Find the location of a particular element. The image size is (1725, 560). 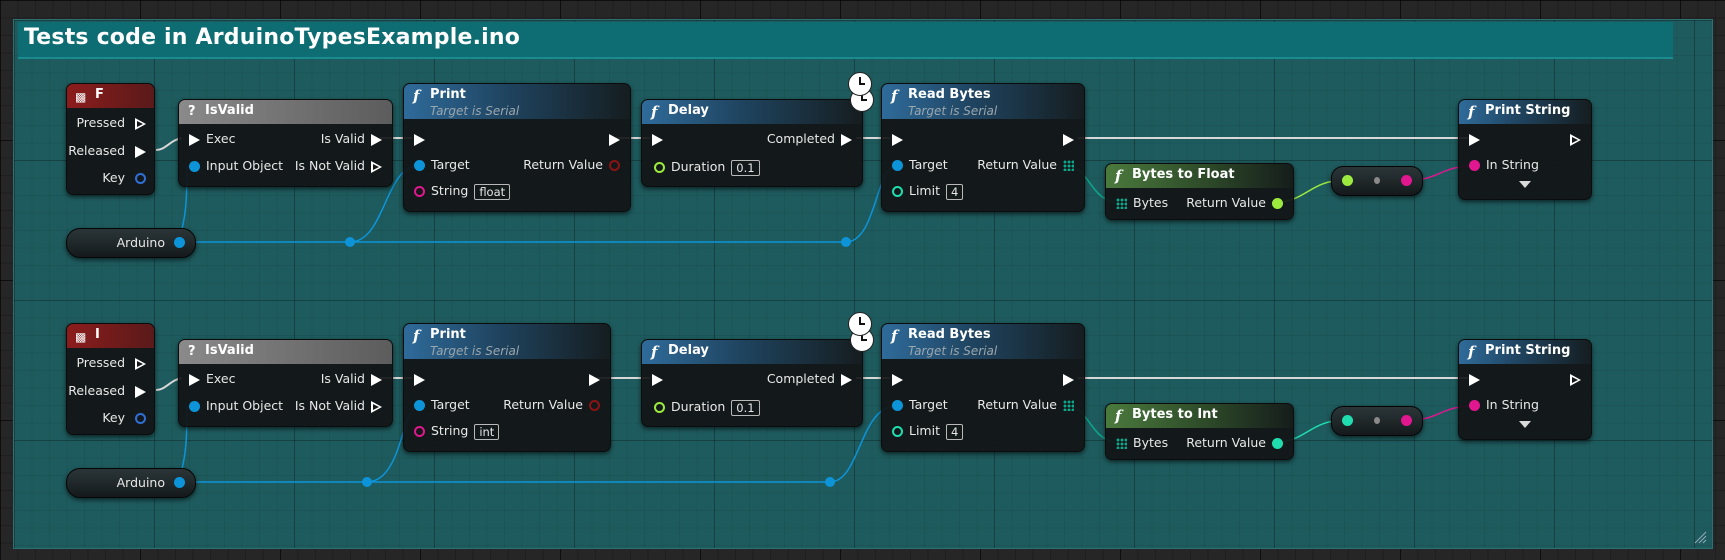

bytes-convert-node: f Bytes to Float Bytes Return Value is located at coordinates (1199, 191).